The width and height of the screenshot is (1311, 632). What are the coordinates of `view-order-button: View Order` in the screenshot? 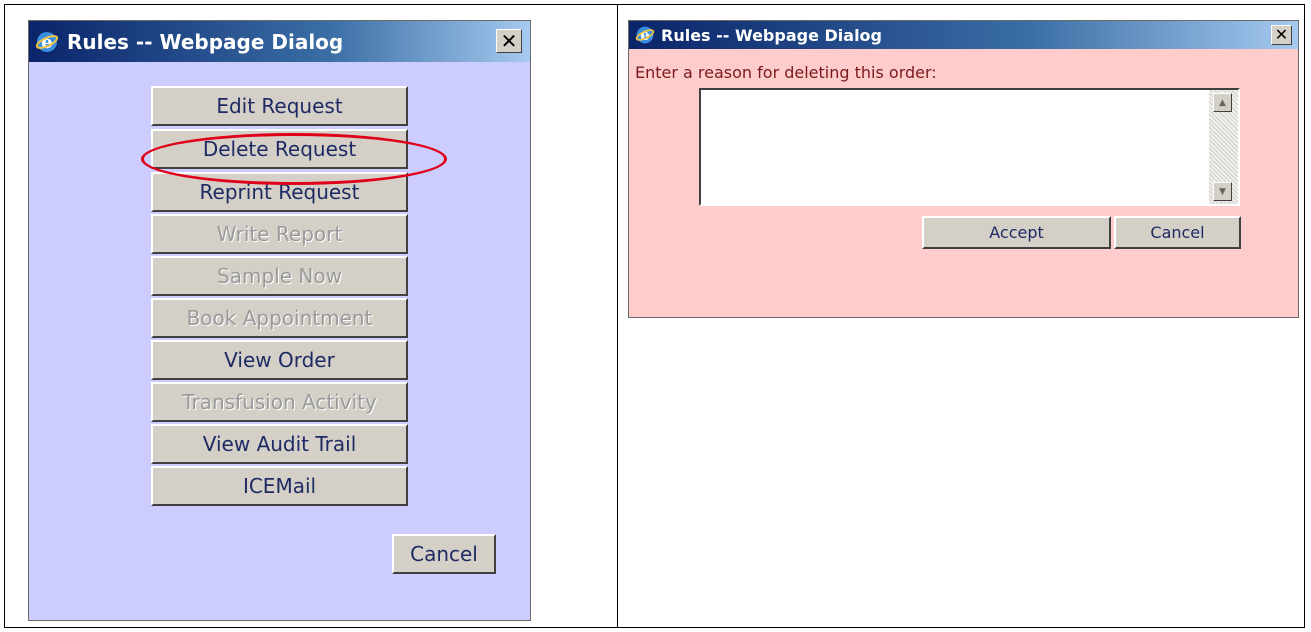 It's located at (279, 360).